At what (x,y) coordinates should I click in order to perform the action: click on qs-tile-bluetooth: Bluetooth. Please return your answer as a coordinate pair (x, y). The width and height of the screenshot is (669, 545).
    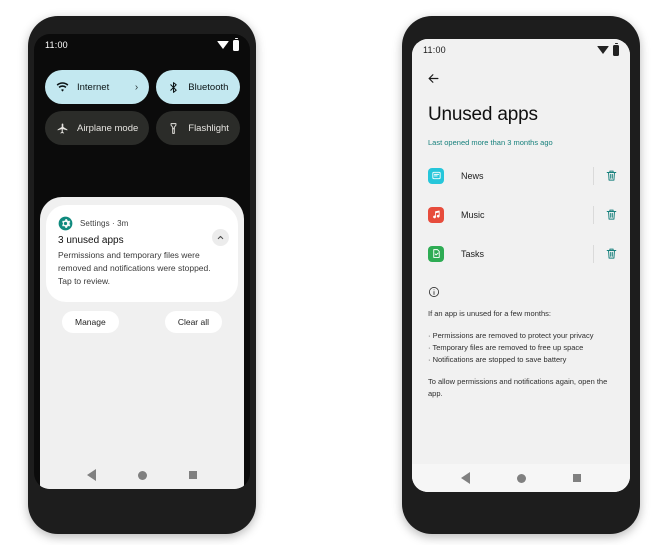
    Looking at the image, I should click on (198, 87).